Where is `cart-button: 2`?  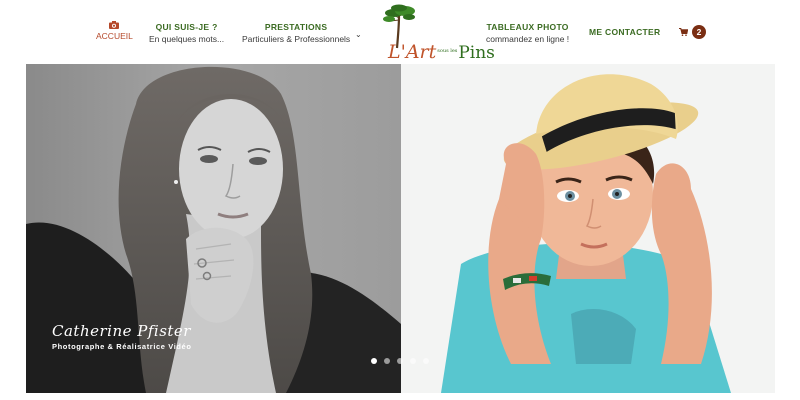
cart-button: 2 is located at coordinates (692, 32).